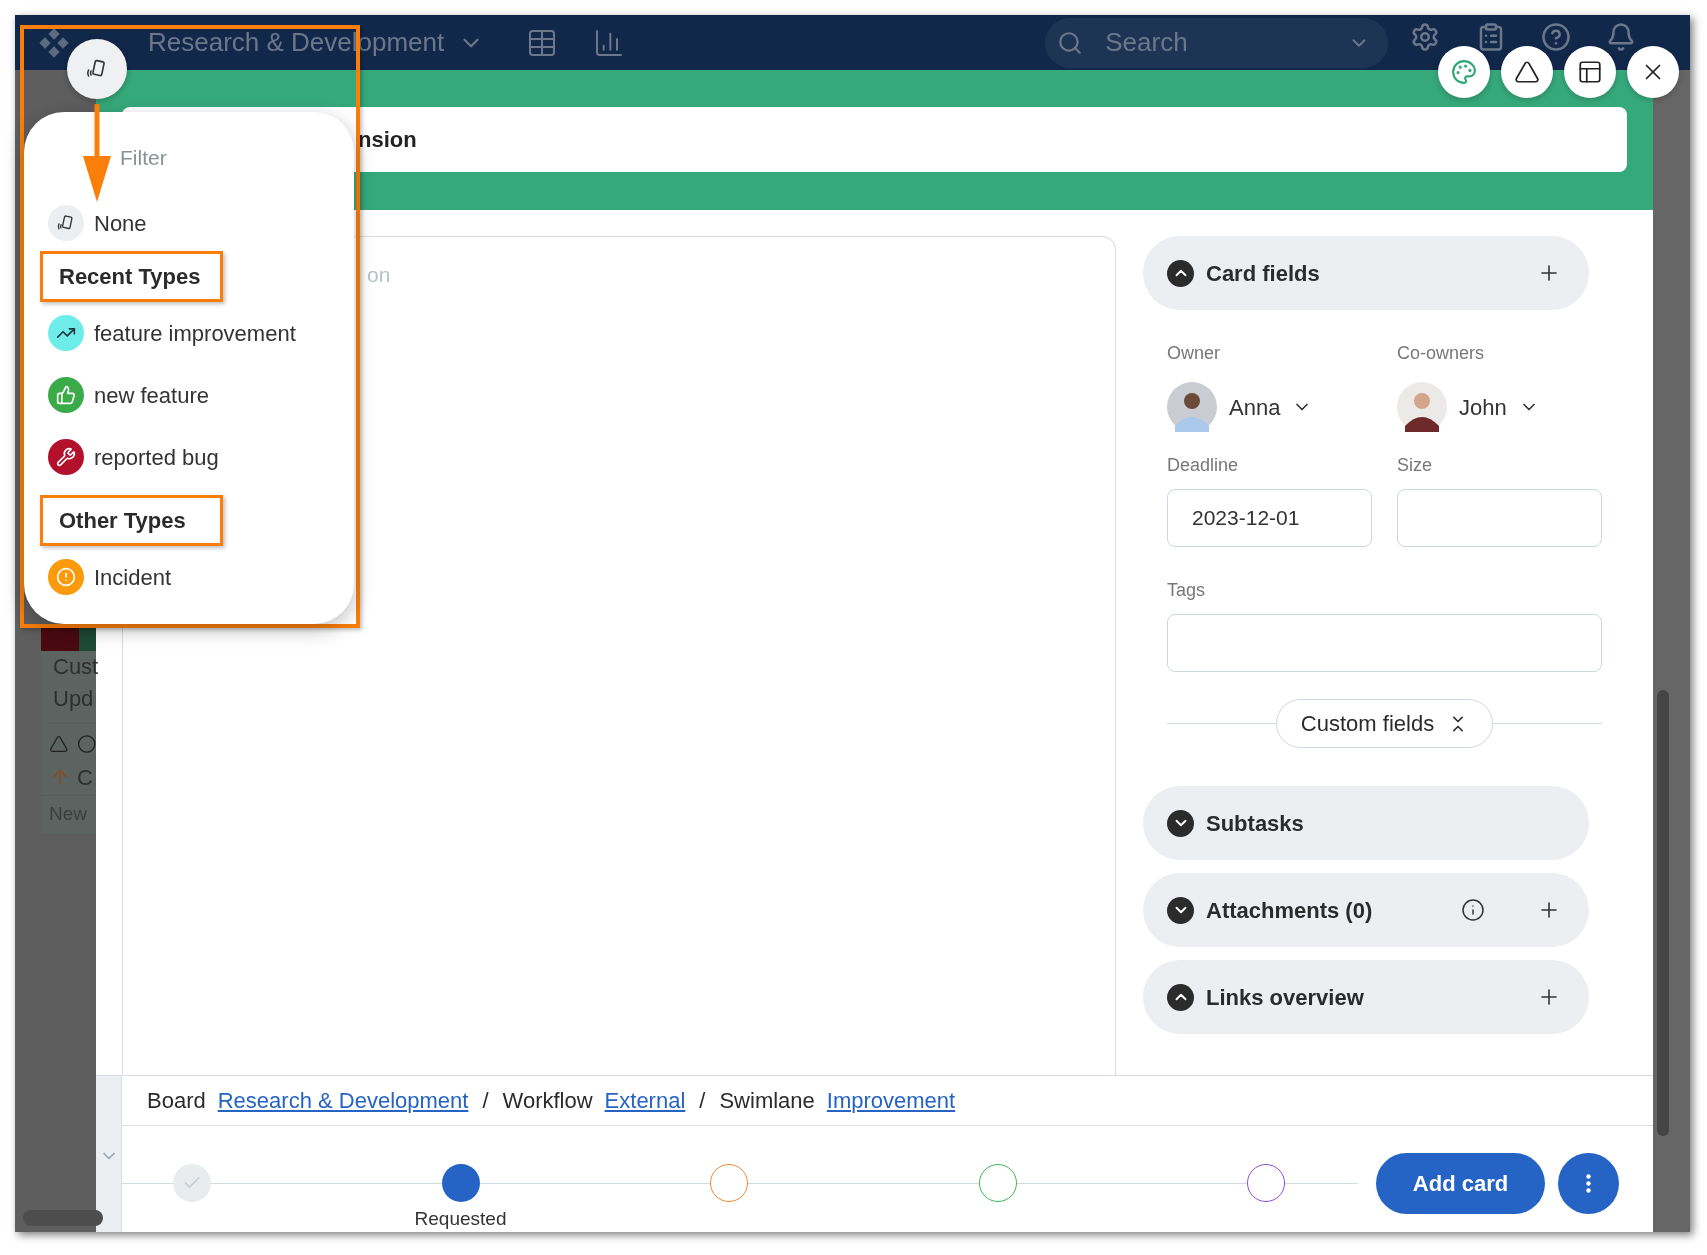 This screenshot has width=1707, height=1255. I want to click on title-text: nsion, so click(387, 140).